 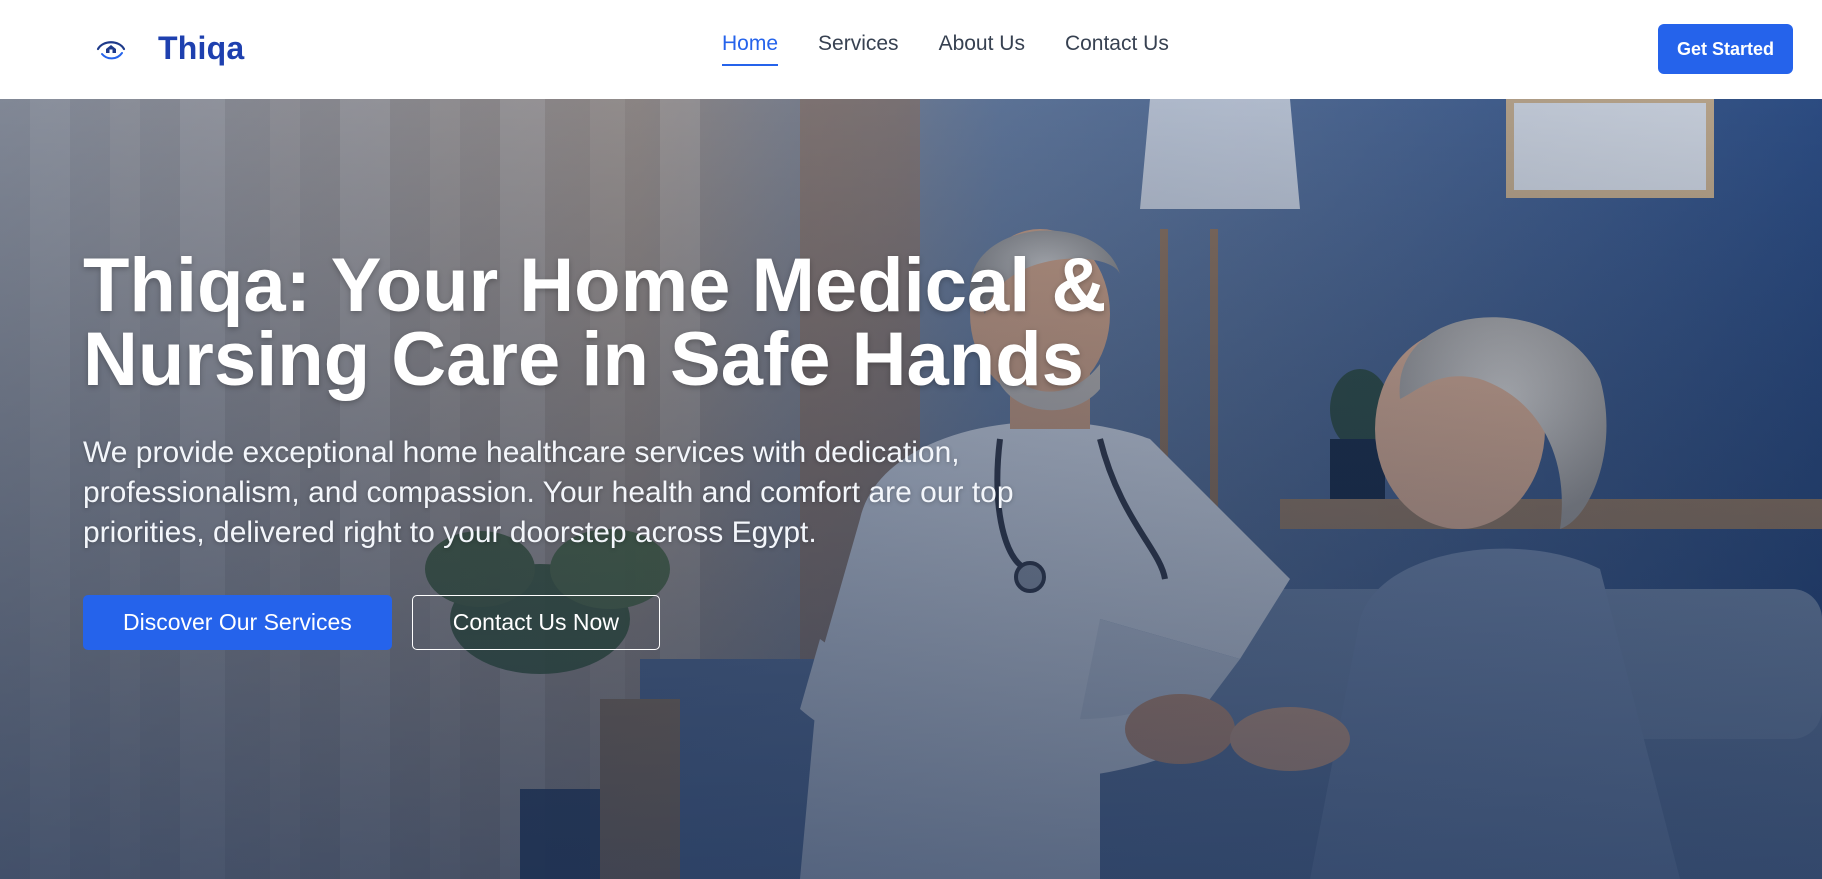 What do you see at coordinates (750, 49) in the screenshot?
I see `nav-item-home: Home` at bounding box center [750, 49].